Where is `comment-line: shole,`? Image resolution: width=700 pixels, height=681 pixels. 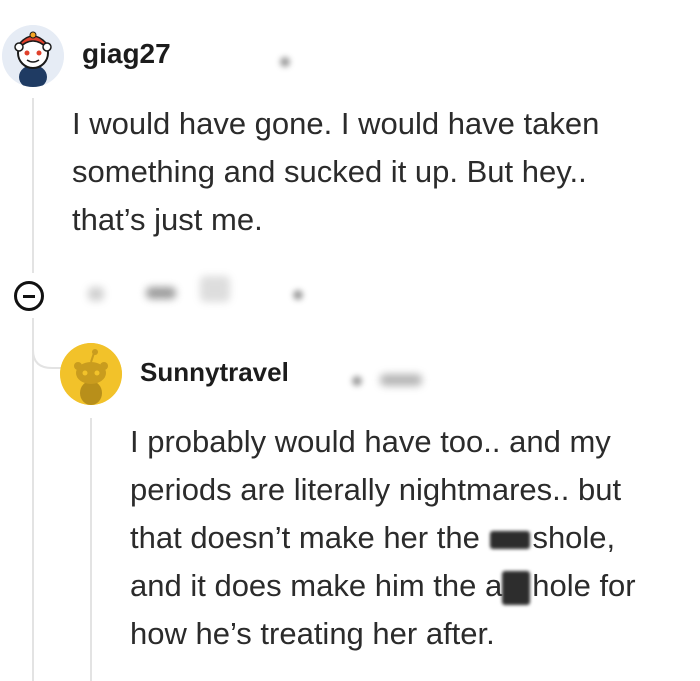
comment-line: shole, is located at coordinates (574, 537).